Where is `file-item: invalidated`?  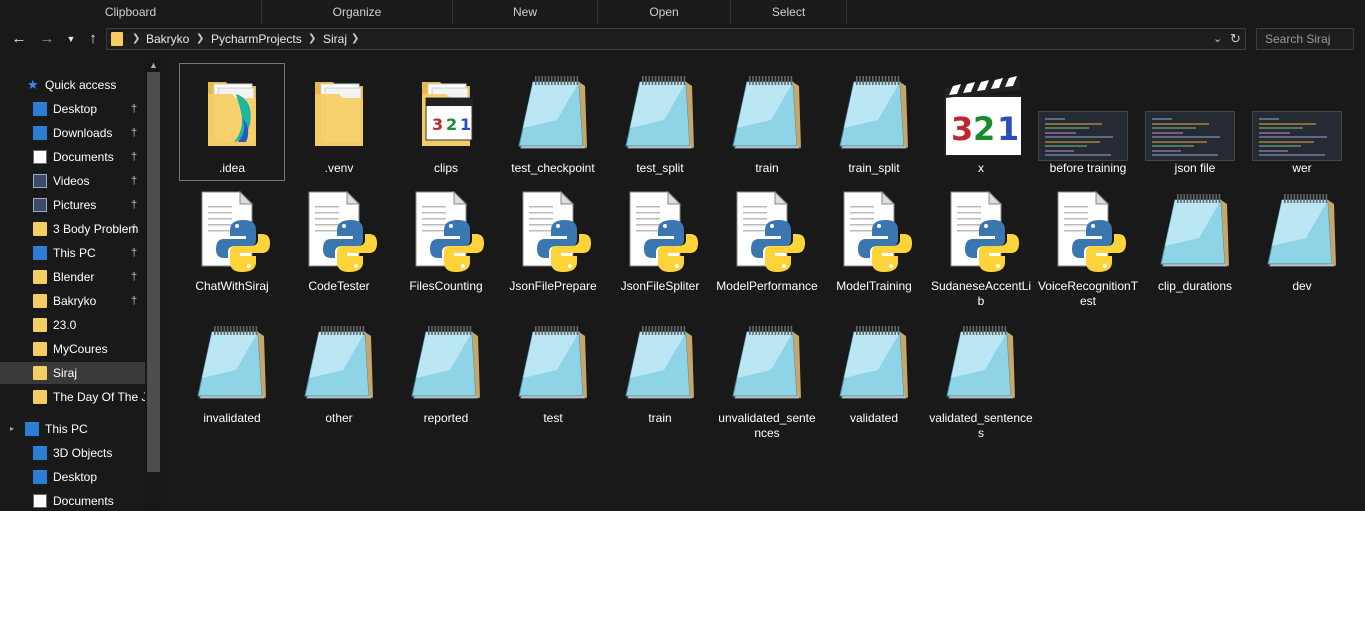 file-item: invalidated is located at coordinates (232, 372).